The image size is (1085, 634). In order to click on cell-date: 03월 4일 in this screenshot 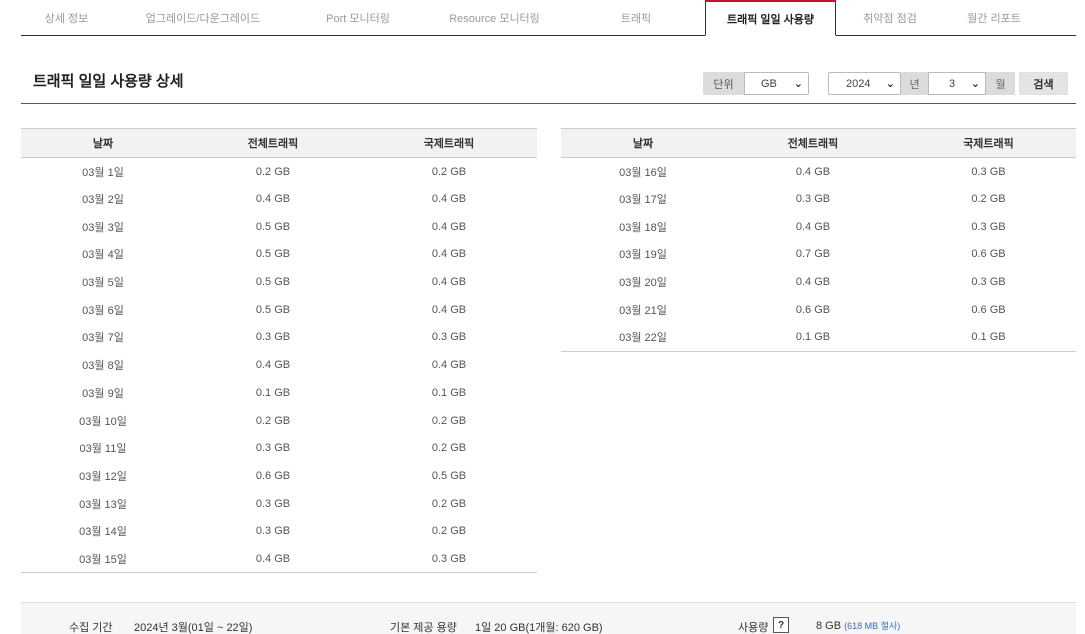, I will do `click(103, 255)`.